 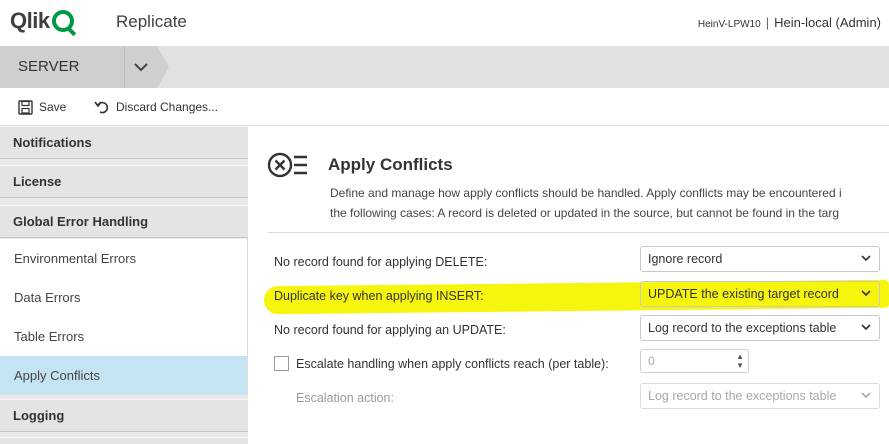 I want to click on delete-conflict-value: Ignore record, so click(x=685, y=259).